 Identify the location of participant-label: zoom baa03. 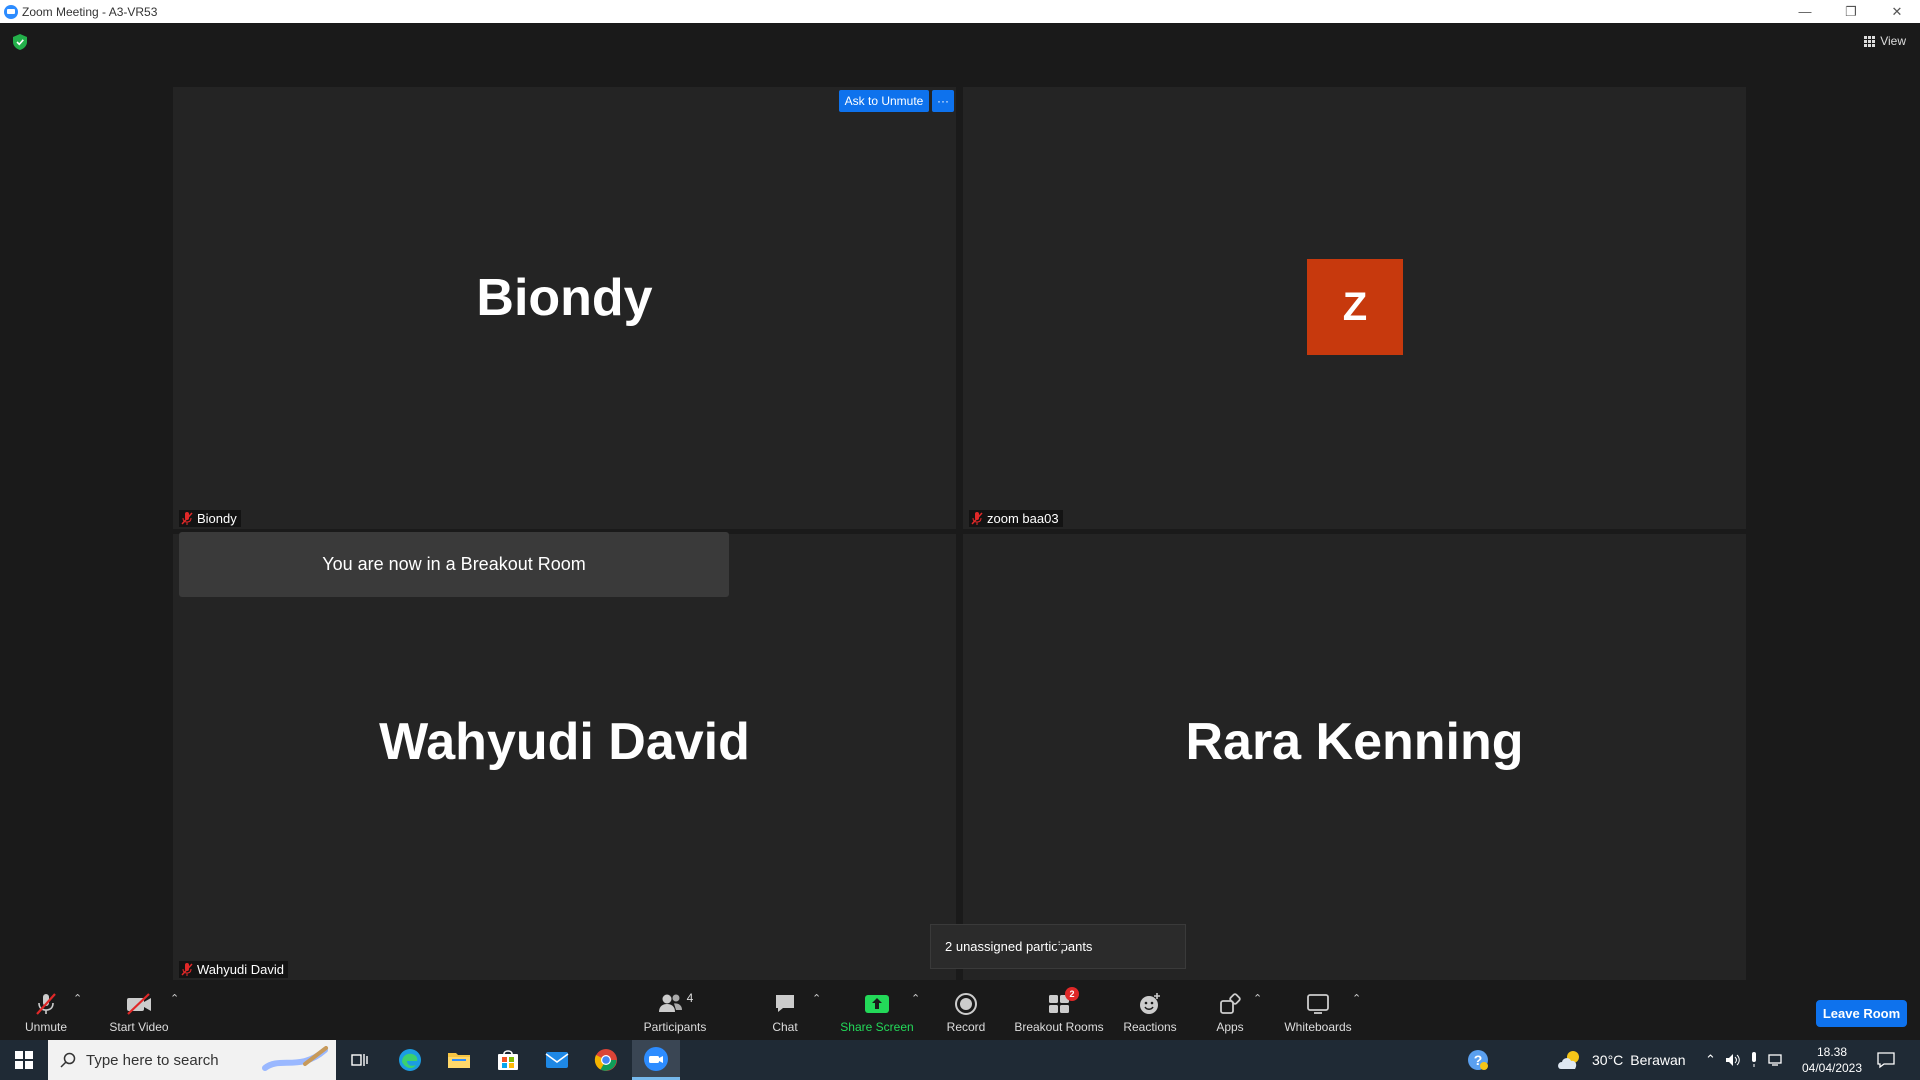
(1016, 518).